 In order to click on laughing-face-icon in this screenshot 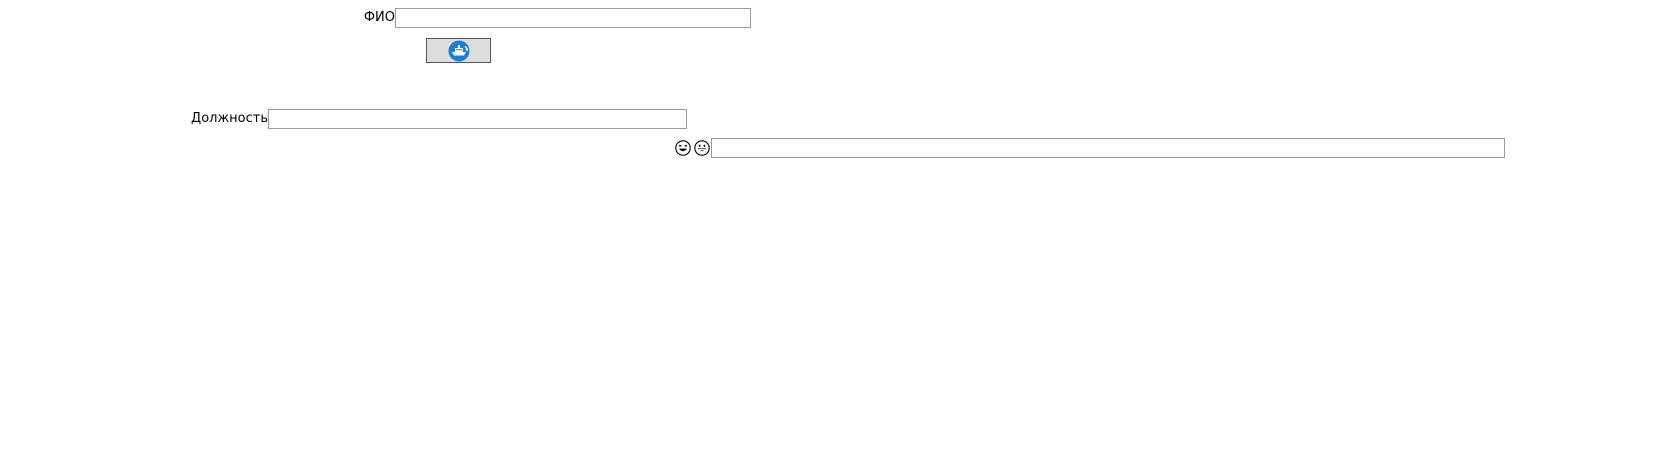, I will do `click(683, 148)`.